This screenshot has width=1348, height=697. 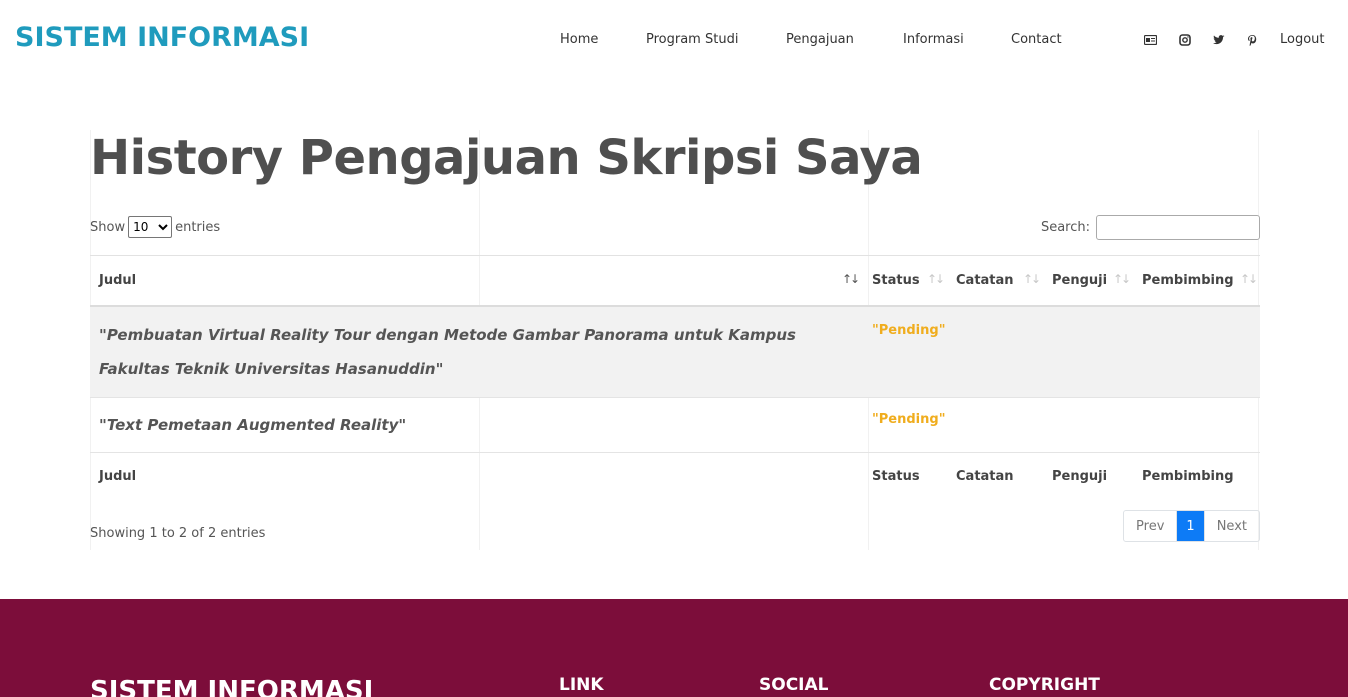 I want to click on cell-judul: "Text Pemetaan Augmented Reality", so click(x=253, y=425).